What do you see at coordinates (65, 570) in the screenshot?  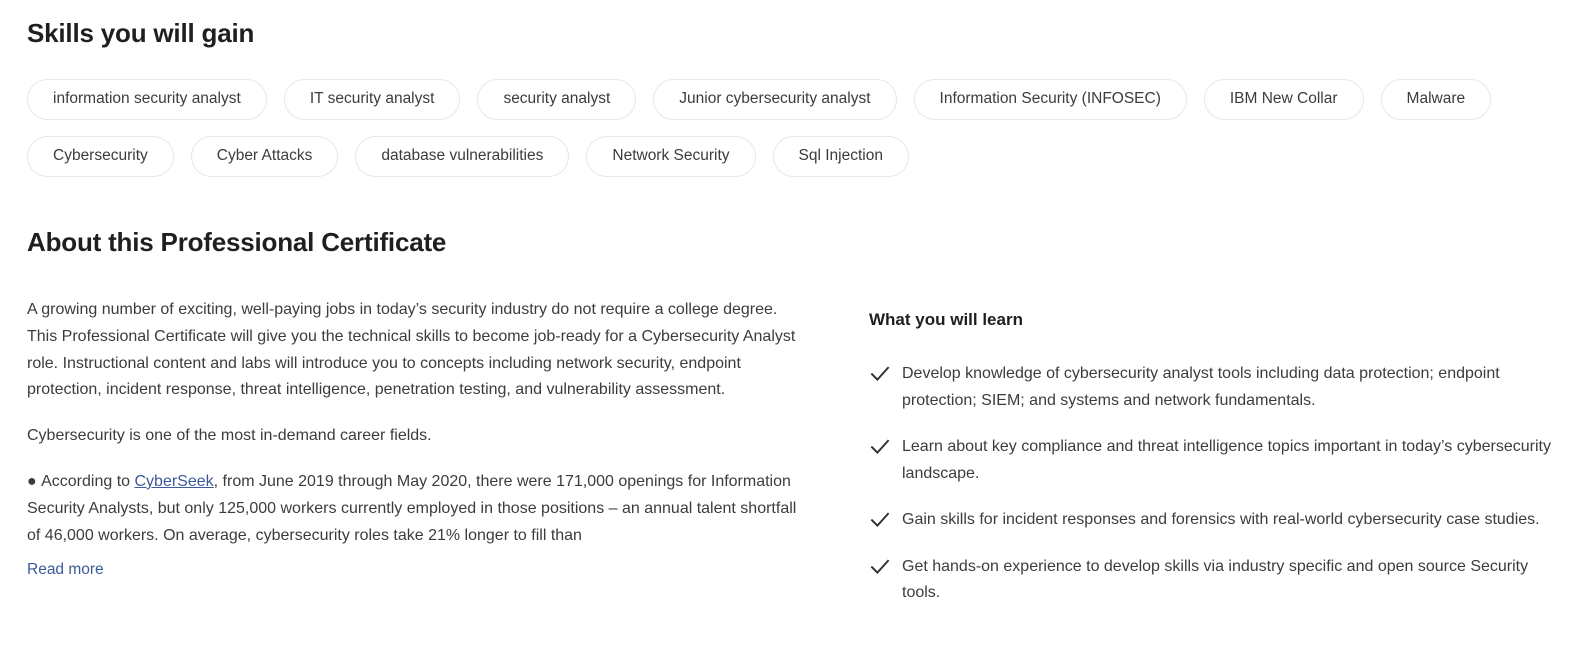 I see `read-more-link: Read more` at bounding box center [65, 570].